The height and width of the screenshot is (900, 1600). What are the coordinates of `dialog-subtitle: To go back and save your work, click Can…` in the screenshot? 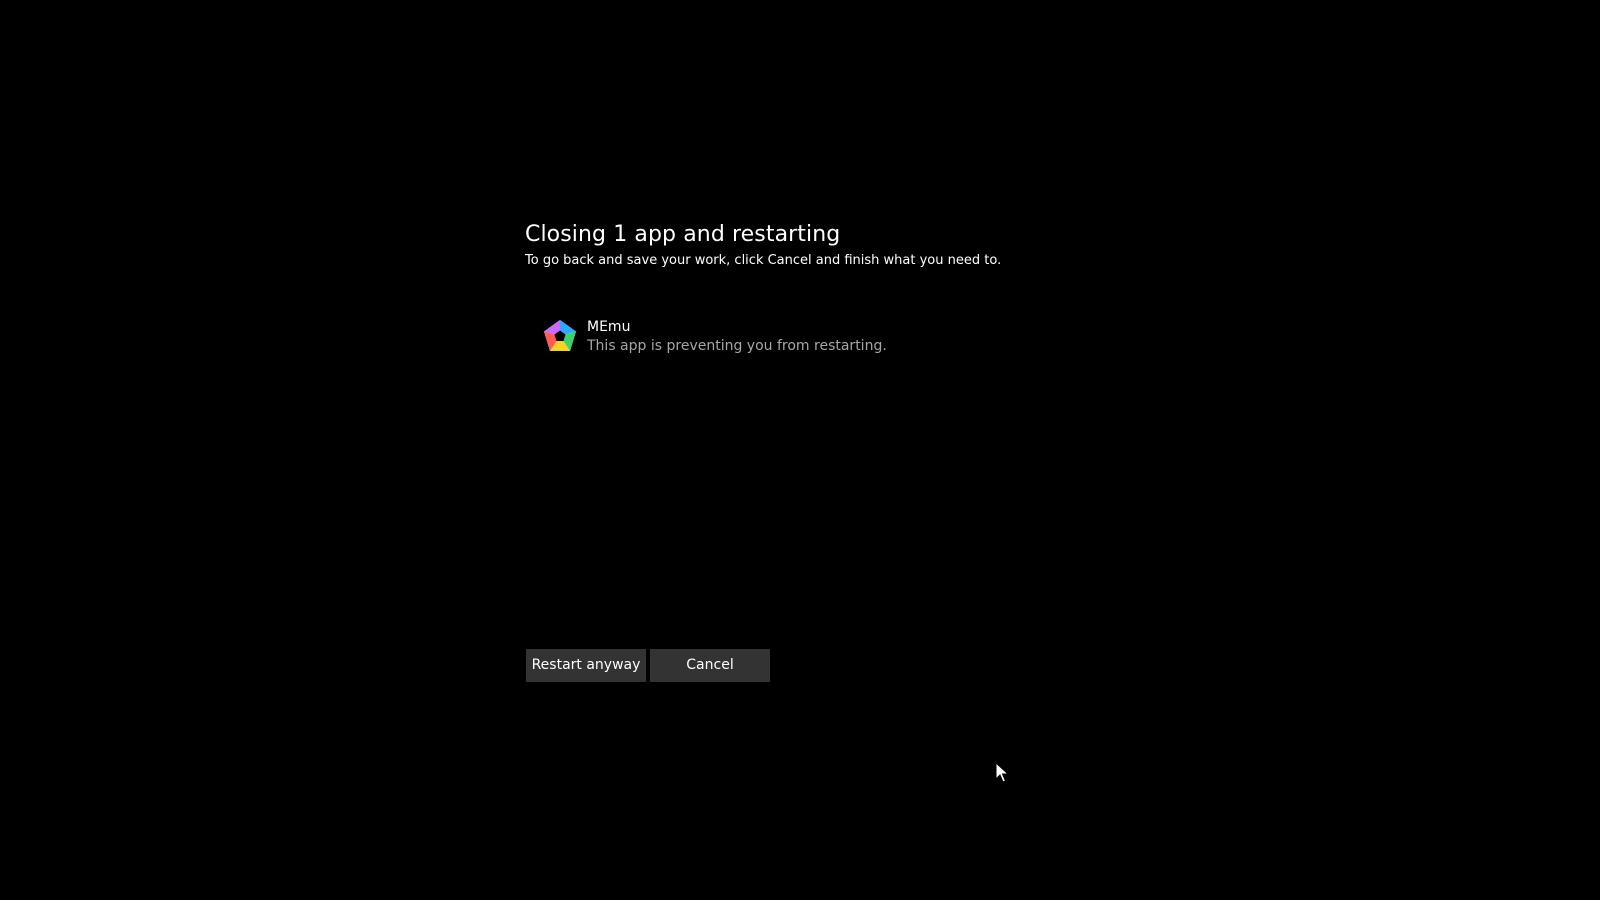 It's located at (763, 260).